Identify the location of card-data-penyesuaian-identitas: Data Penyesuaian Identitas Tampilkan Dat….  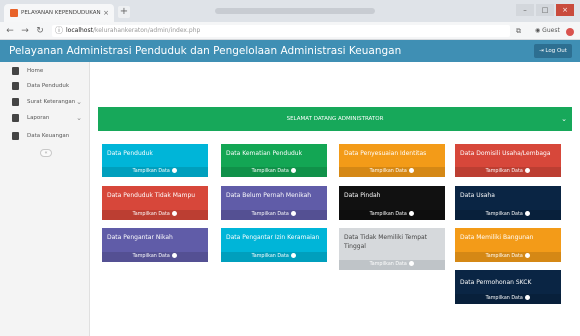
(392, 160).